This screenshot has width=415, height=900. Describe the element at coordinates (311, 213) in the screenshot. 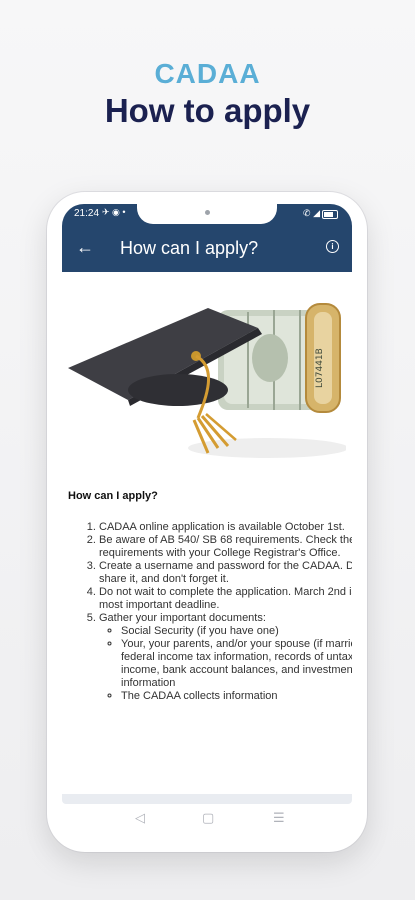

I see `status-signal-icons: ✆ ◢` at that location.